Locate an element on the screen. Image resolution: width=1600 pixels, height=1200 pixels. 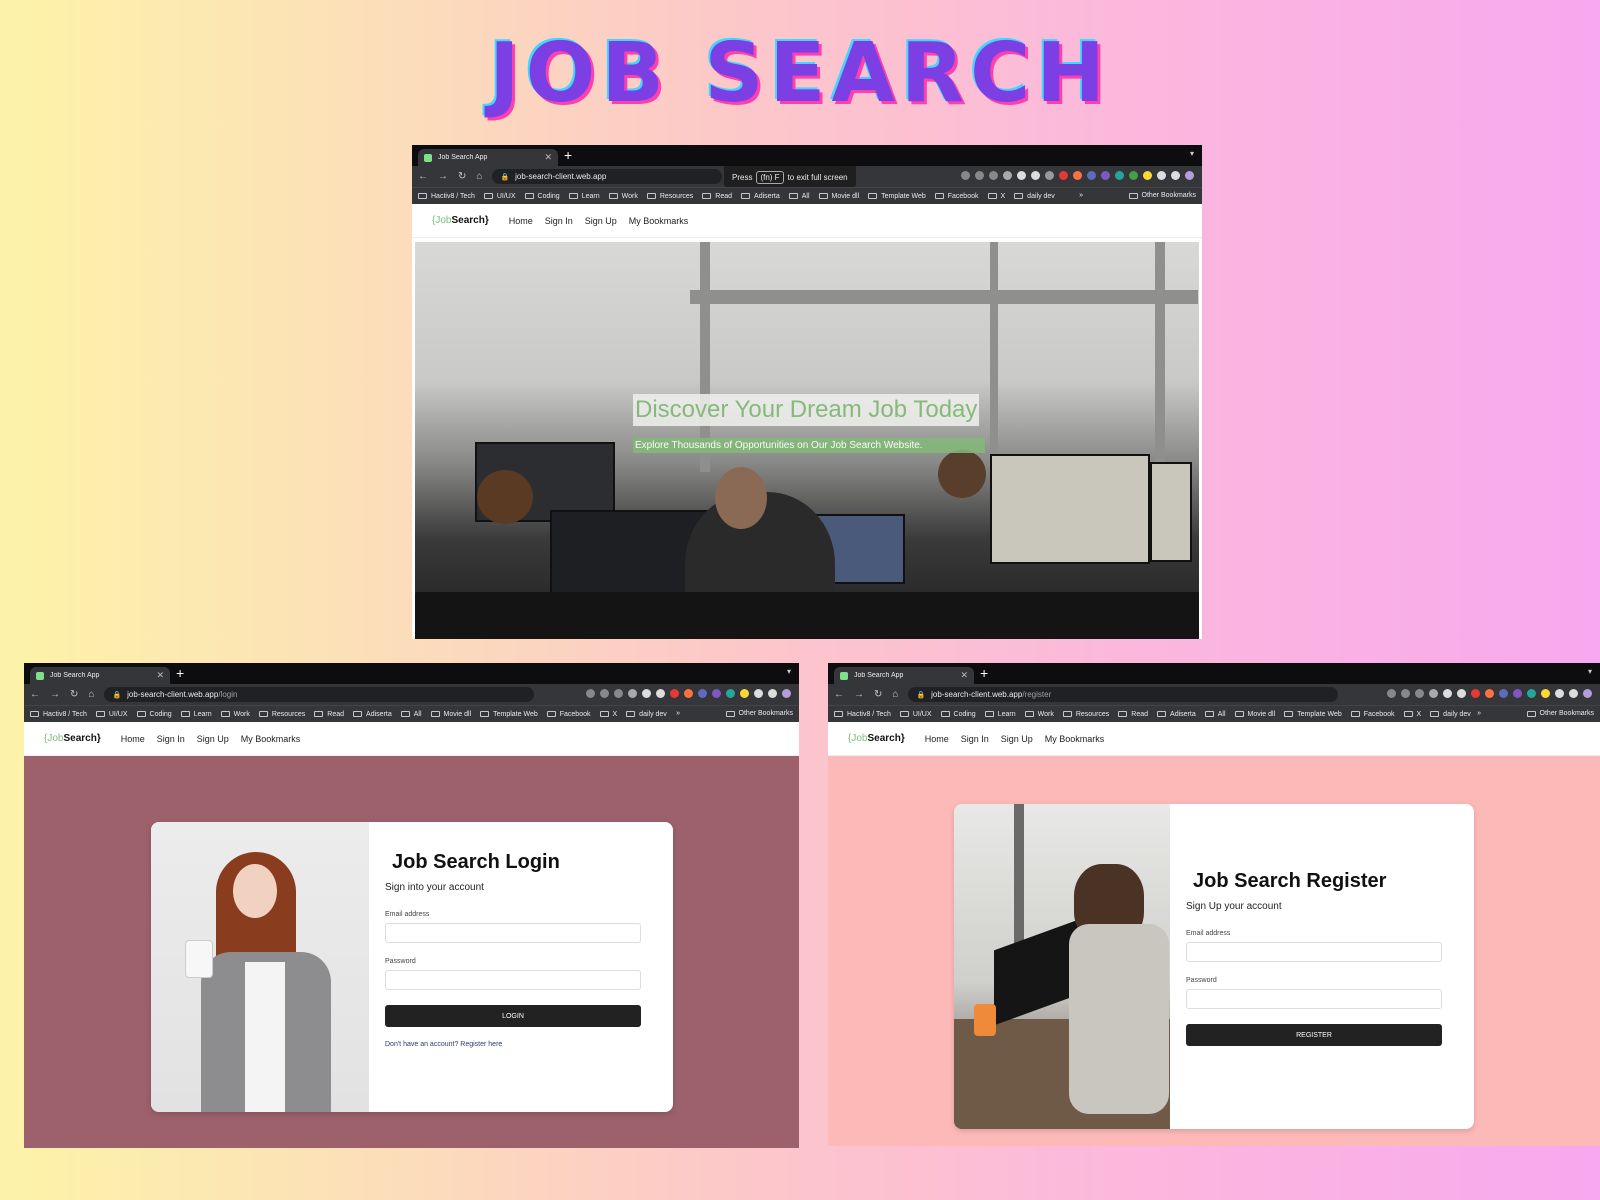
bookmarks-overflow-button: » is located at coordinates (1081, 195).